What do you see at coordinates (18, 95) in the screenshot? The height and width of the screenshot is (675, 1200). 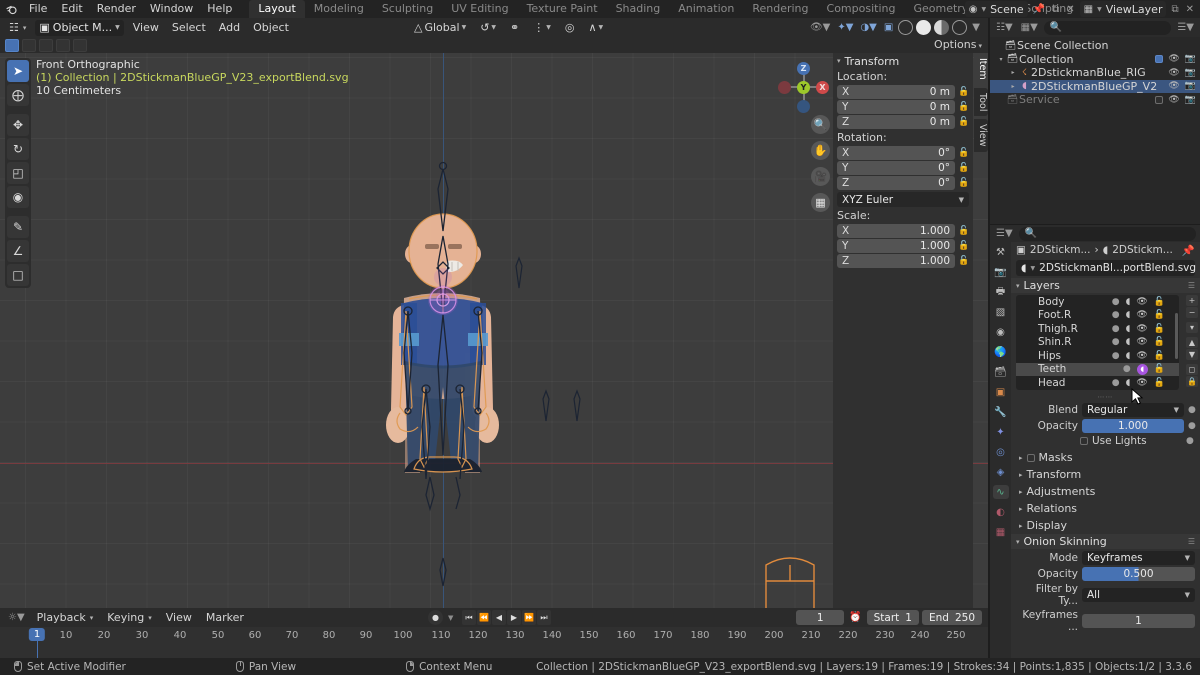 I see `cursor-tool: ⨁` at bounding box center [18, 95].